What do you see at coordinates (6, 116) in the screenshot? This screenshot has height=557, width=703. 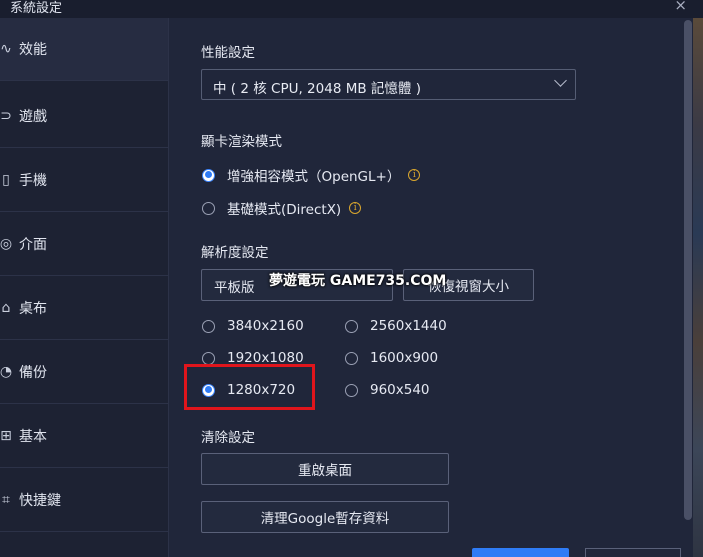 I see `gamepad-icon: ⊃` at bounding box center [6, 116].